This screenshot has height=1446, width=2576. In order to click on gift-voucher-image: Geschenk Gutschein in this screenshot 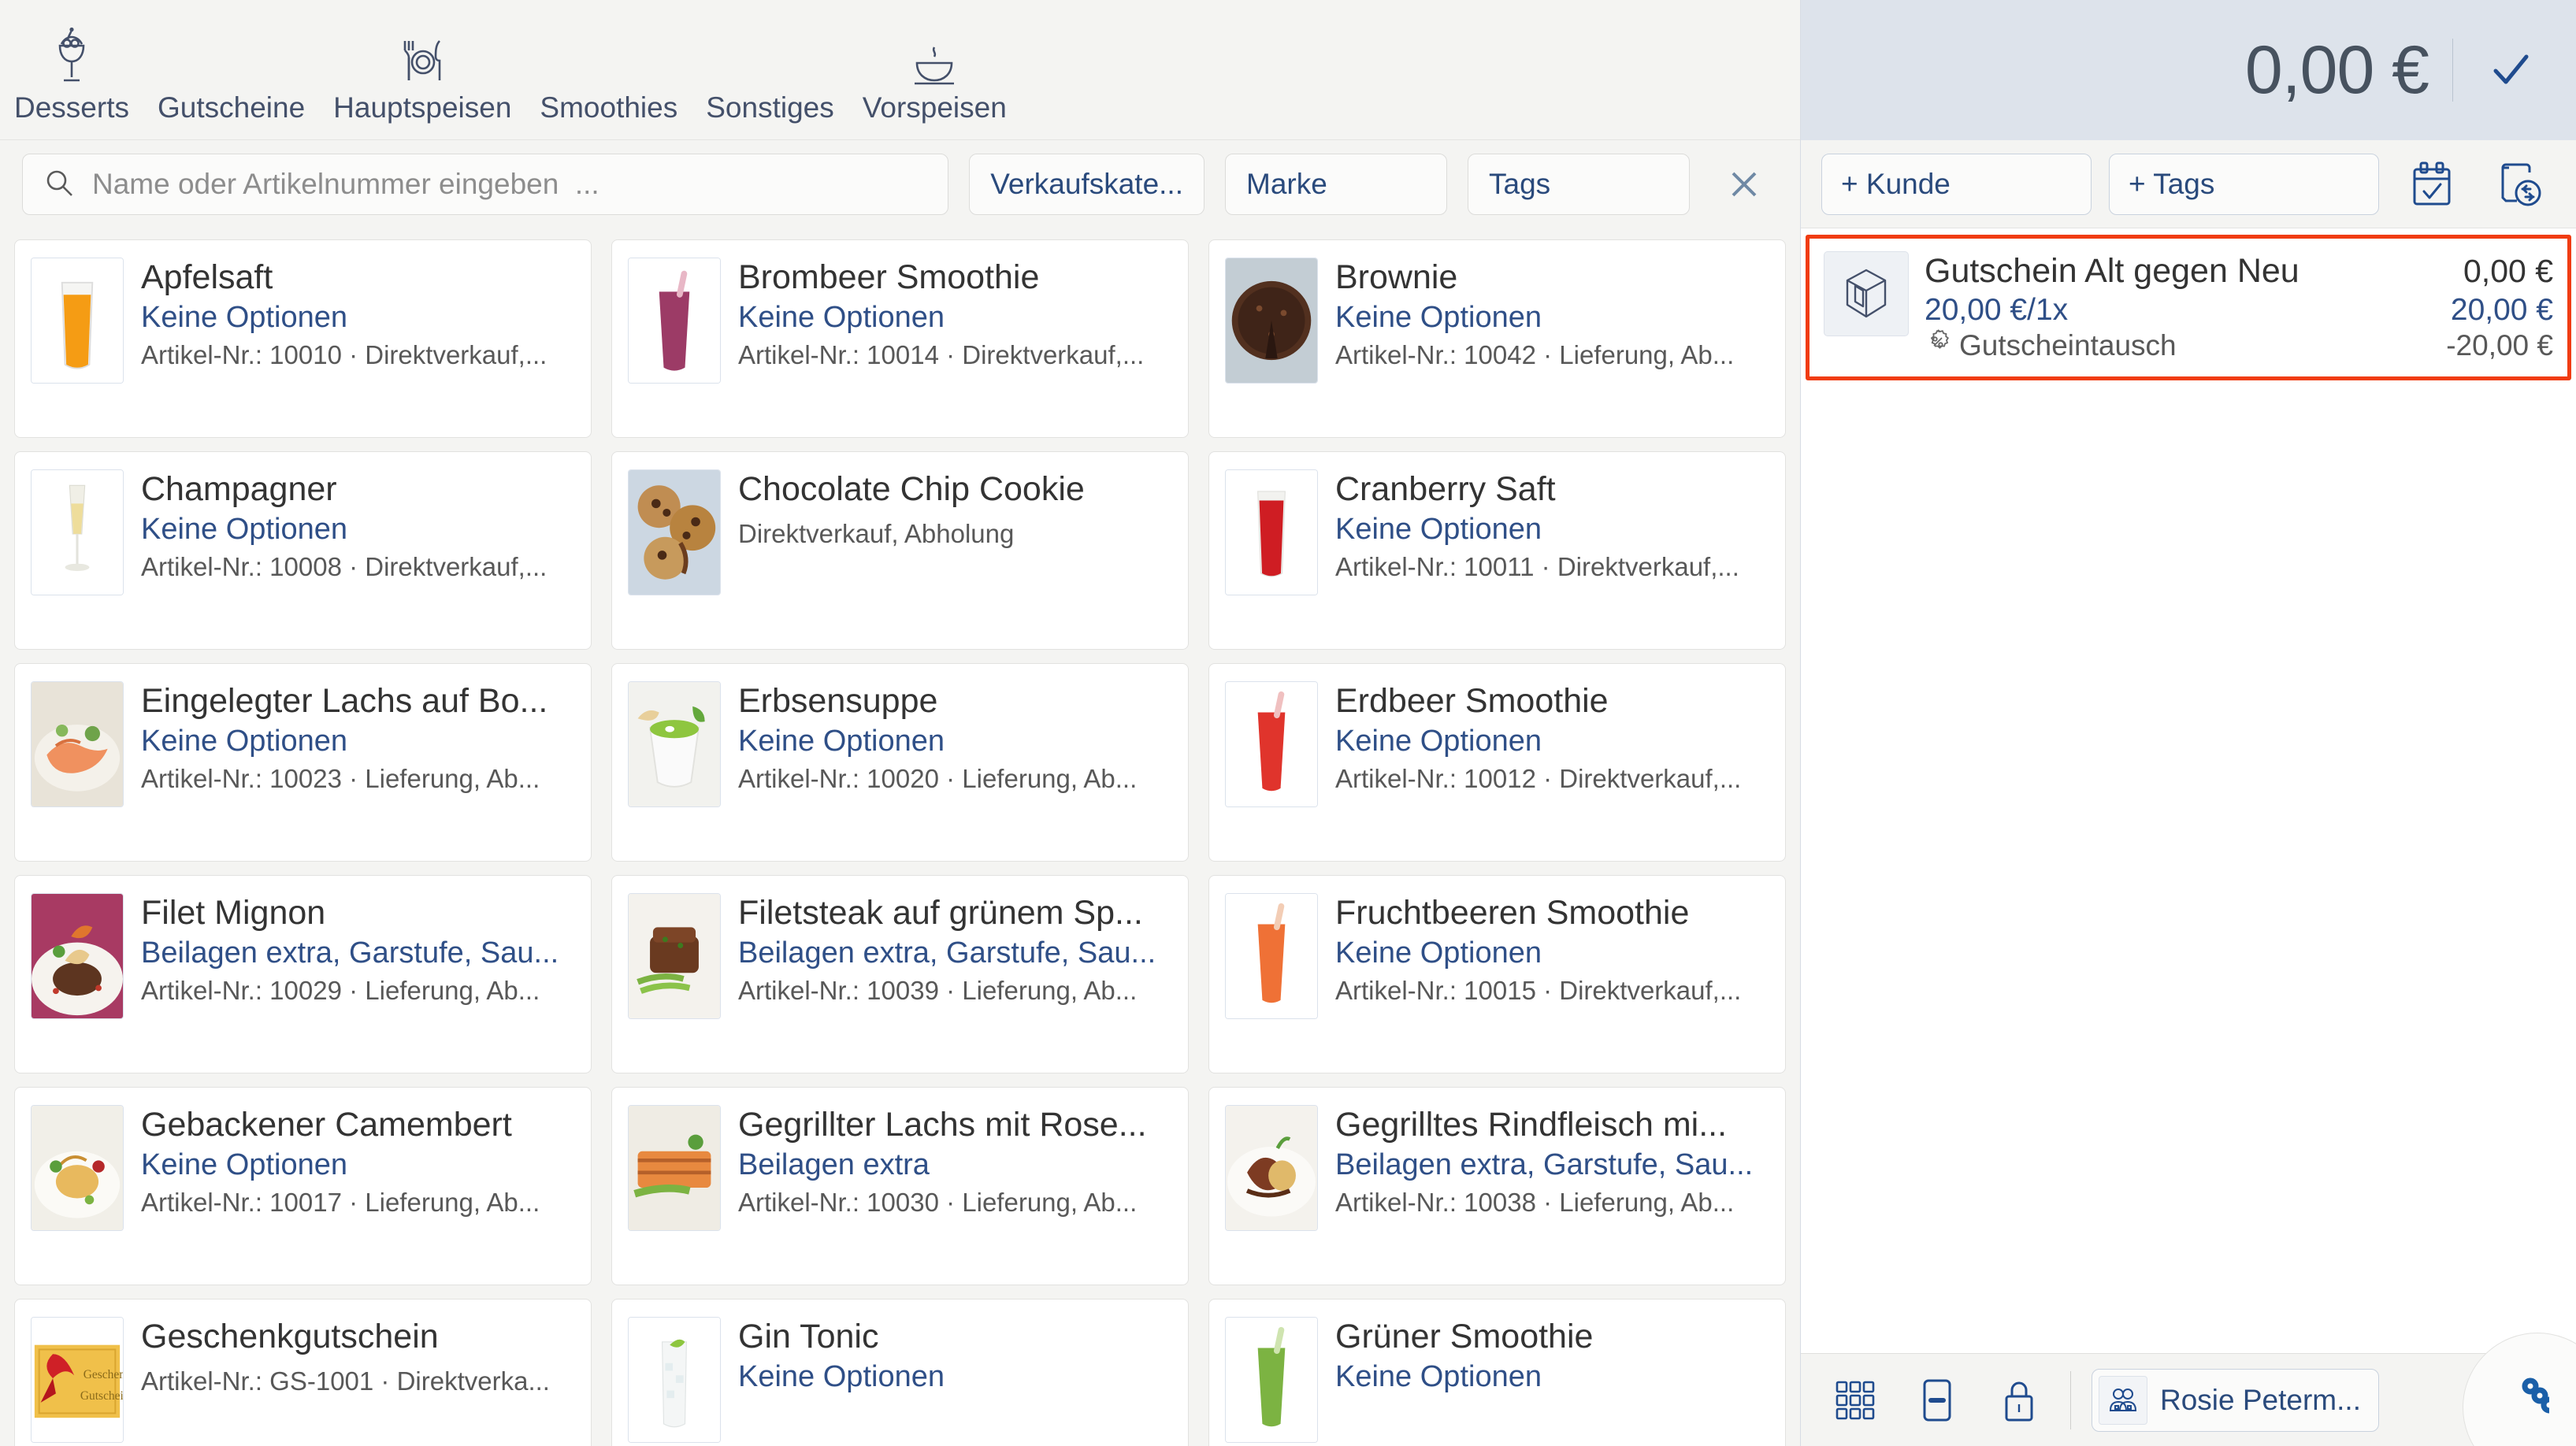, I will do `click(77, 1380)`.